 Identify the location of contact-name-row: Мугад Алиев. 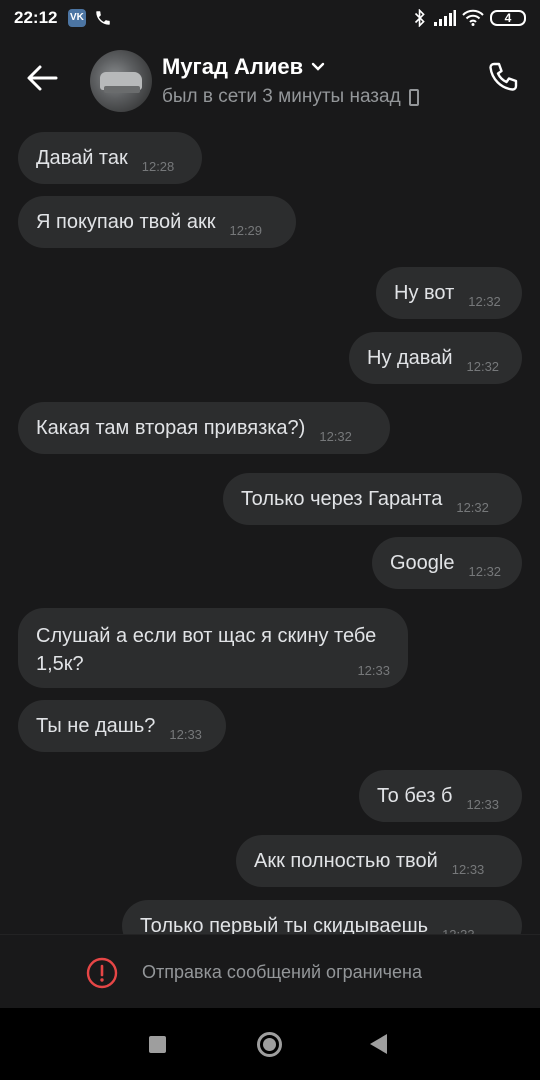
(243, 67).